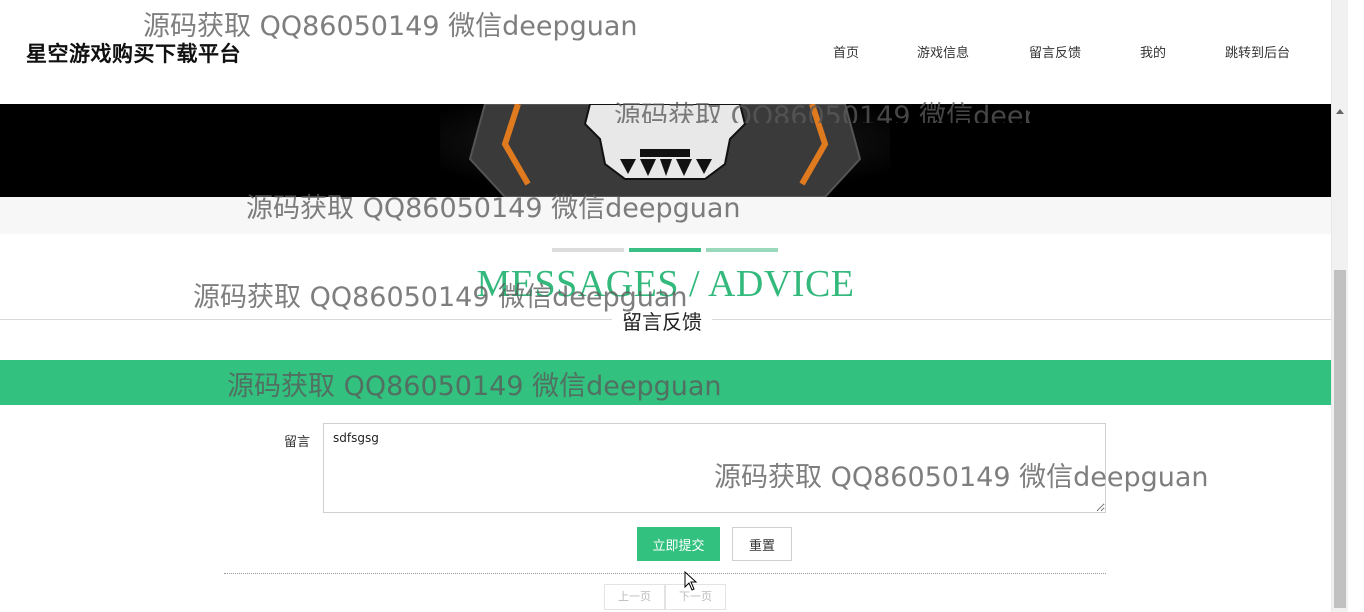 Image resolution: width=1364 pixels, height=612 pixels. I want to click on nav-item-game-info: 游戏信息, so click(943, 51).